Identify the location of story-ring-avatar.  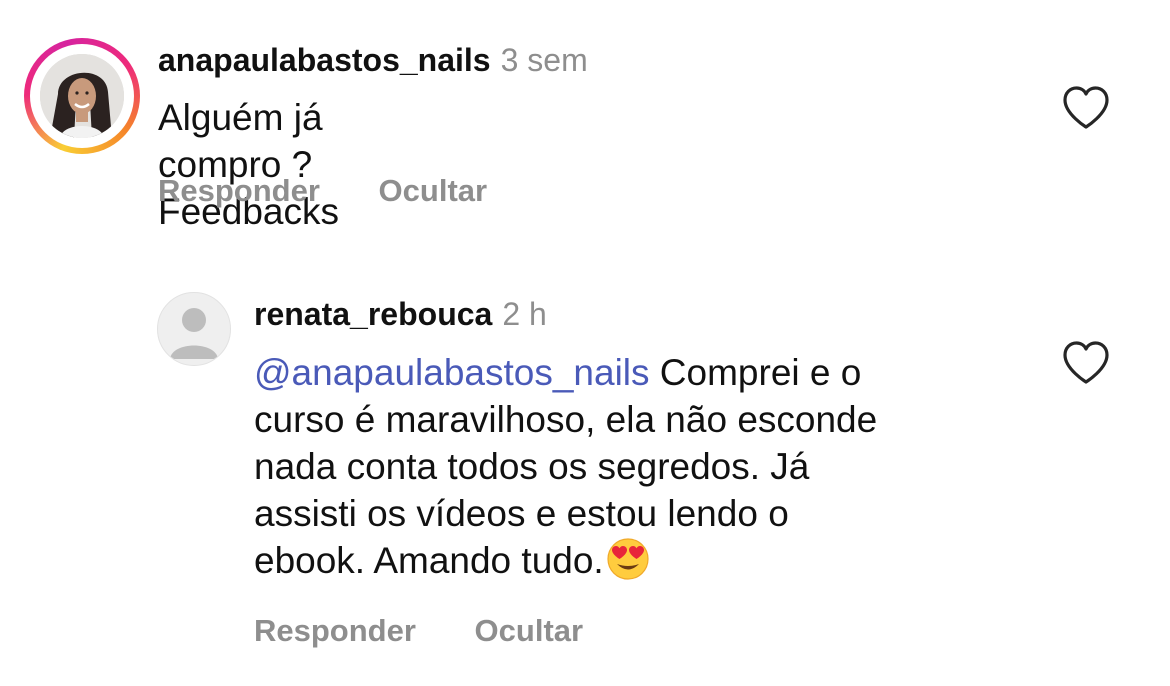
(82, 96).